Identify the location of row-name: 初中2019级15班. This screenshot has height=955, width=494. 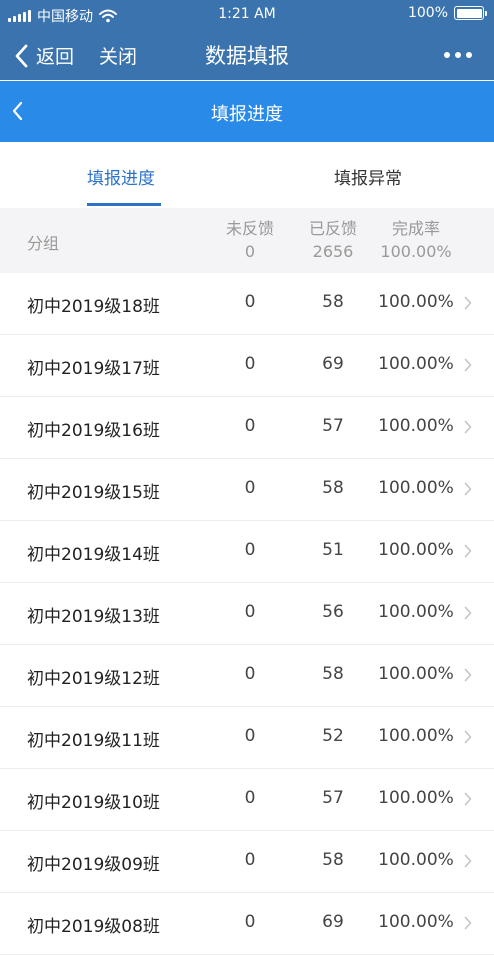
(93, 493).